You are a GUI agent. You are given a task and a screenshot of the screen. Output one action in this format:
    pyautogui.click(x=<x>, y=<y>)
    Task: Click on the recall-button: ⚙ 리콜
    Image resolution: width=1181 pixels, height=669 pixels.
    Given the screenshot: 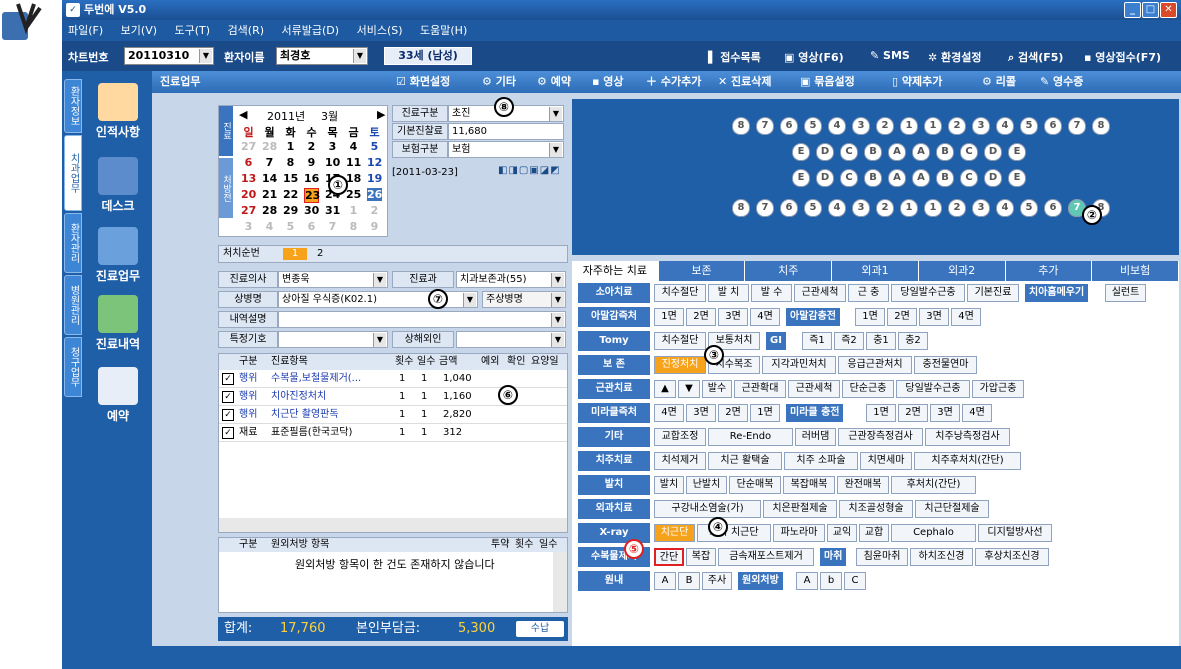 What is the action you would take?
    pyautogui.click(x=999, y=82)
    